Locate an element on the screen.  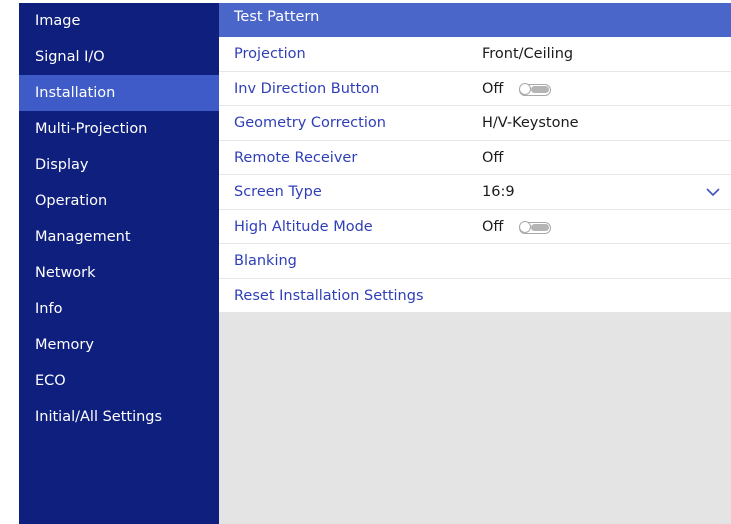
sidebar-item-image: Image is located at coordinates (119, 21).